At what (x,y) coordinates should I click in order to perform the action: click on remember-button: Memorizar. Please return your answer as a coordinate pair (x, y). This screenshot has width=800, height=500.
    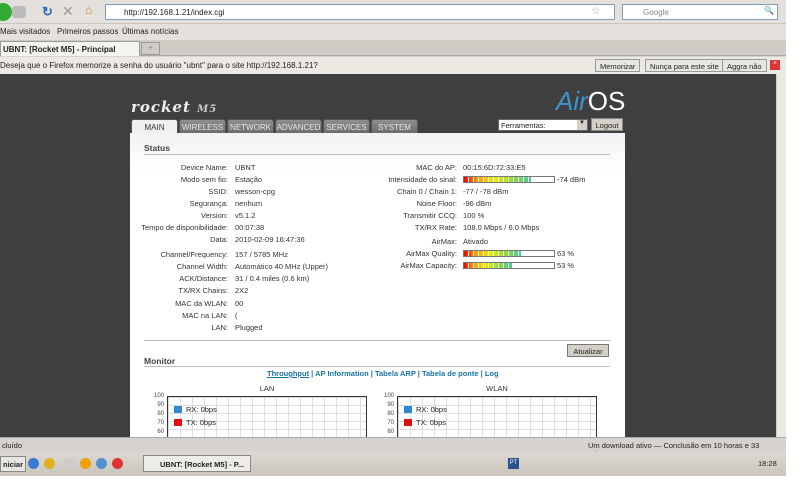
    Looking at the image, I should click on (618, 65).